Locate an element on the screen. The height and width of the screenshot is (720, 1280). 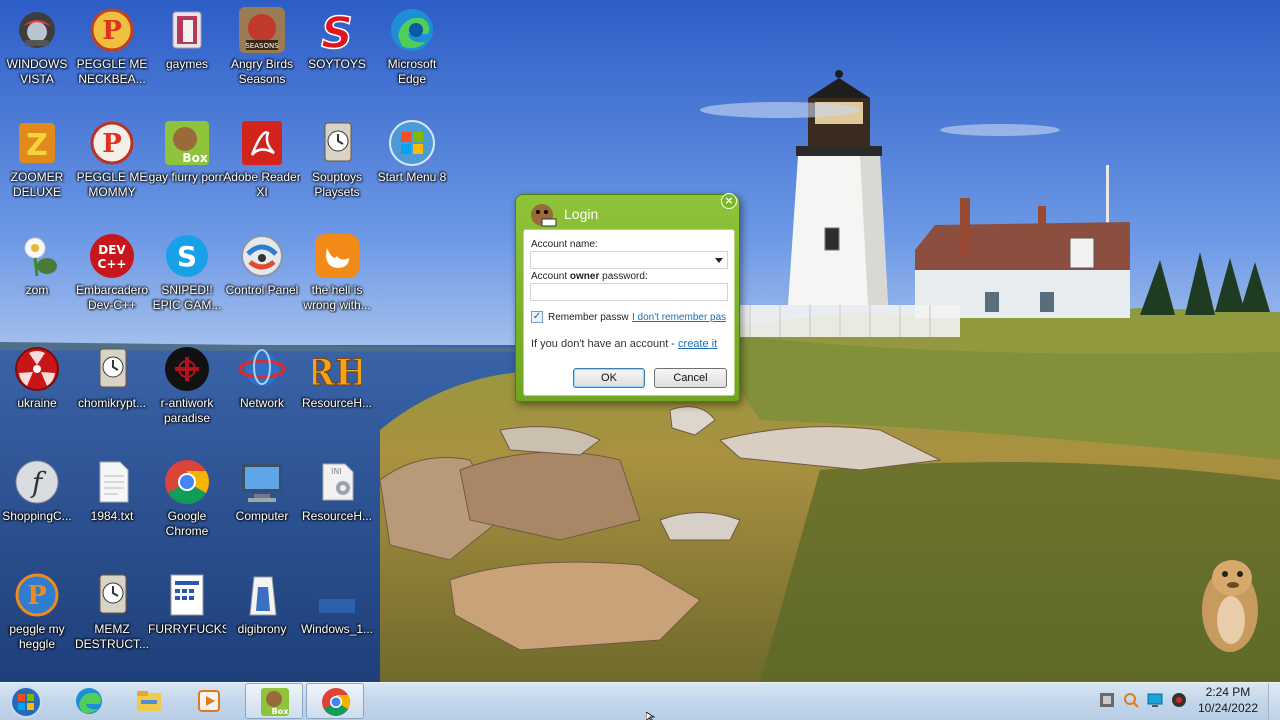
desktop-icon-digibrony: digibrony is located at coordinates (262, 604).